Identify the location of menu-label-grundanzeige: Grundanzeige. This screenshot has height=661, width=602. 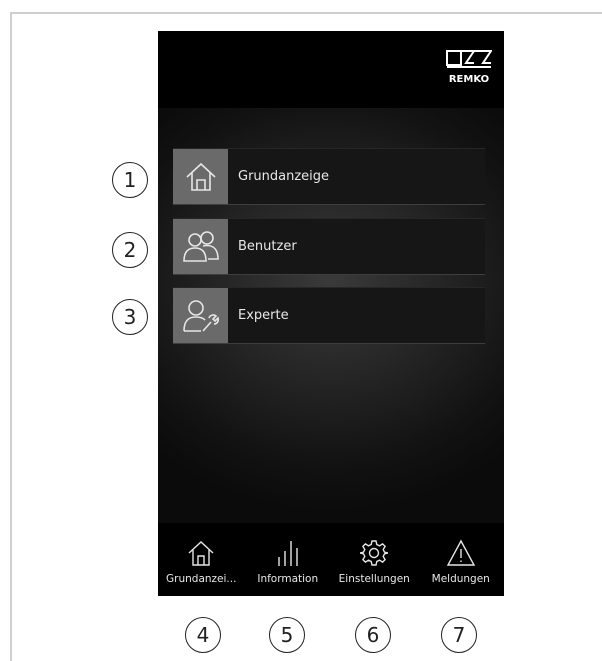
(284, 176).